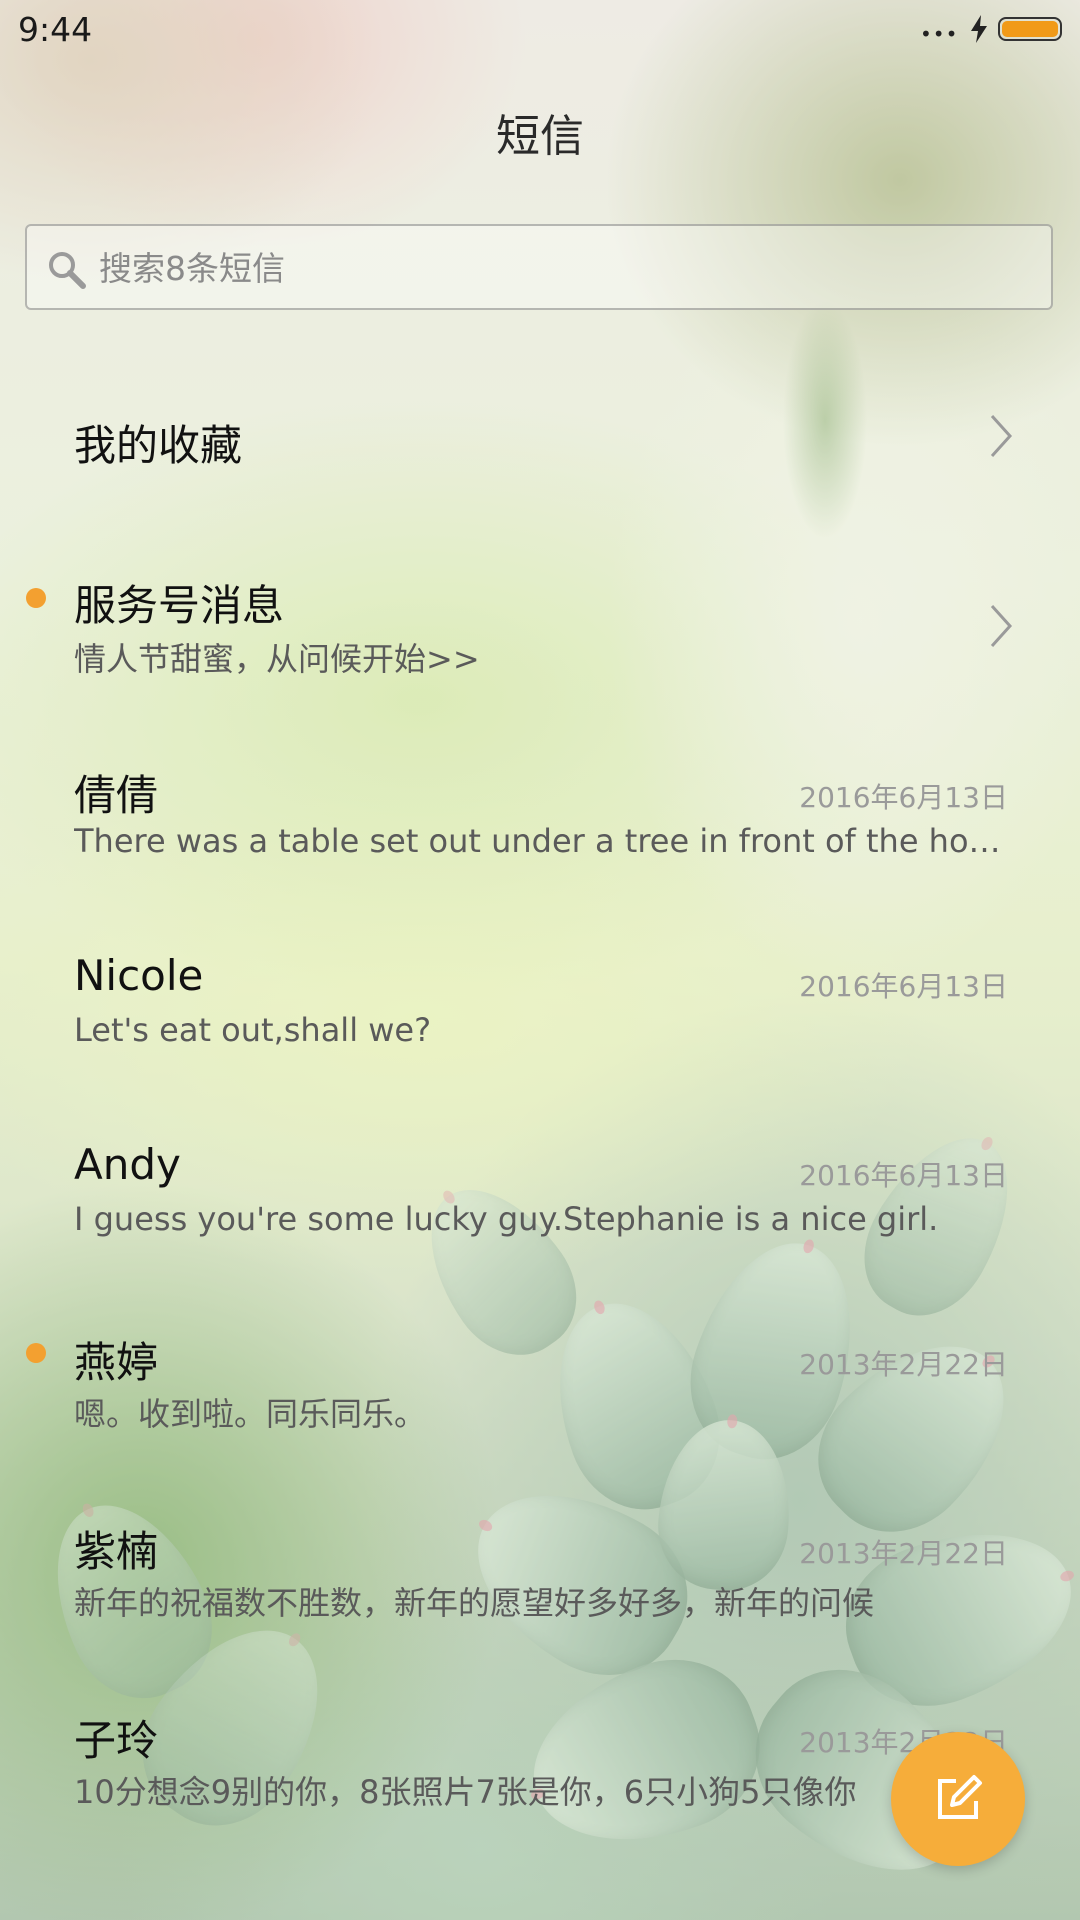 Image resolution: width=1080 pixels, height=1920 pixels. Describe the element at coordinates (540, 435) in the screenshot. I see `favorites-row: 我的收藏` at that location.